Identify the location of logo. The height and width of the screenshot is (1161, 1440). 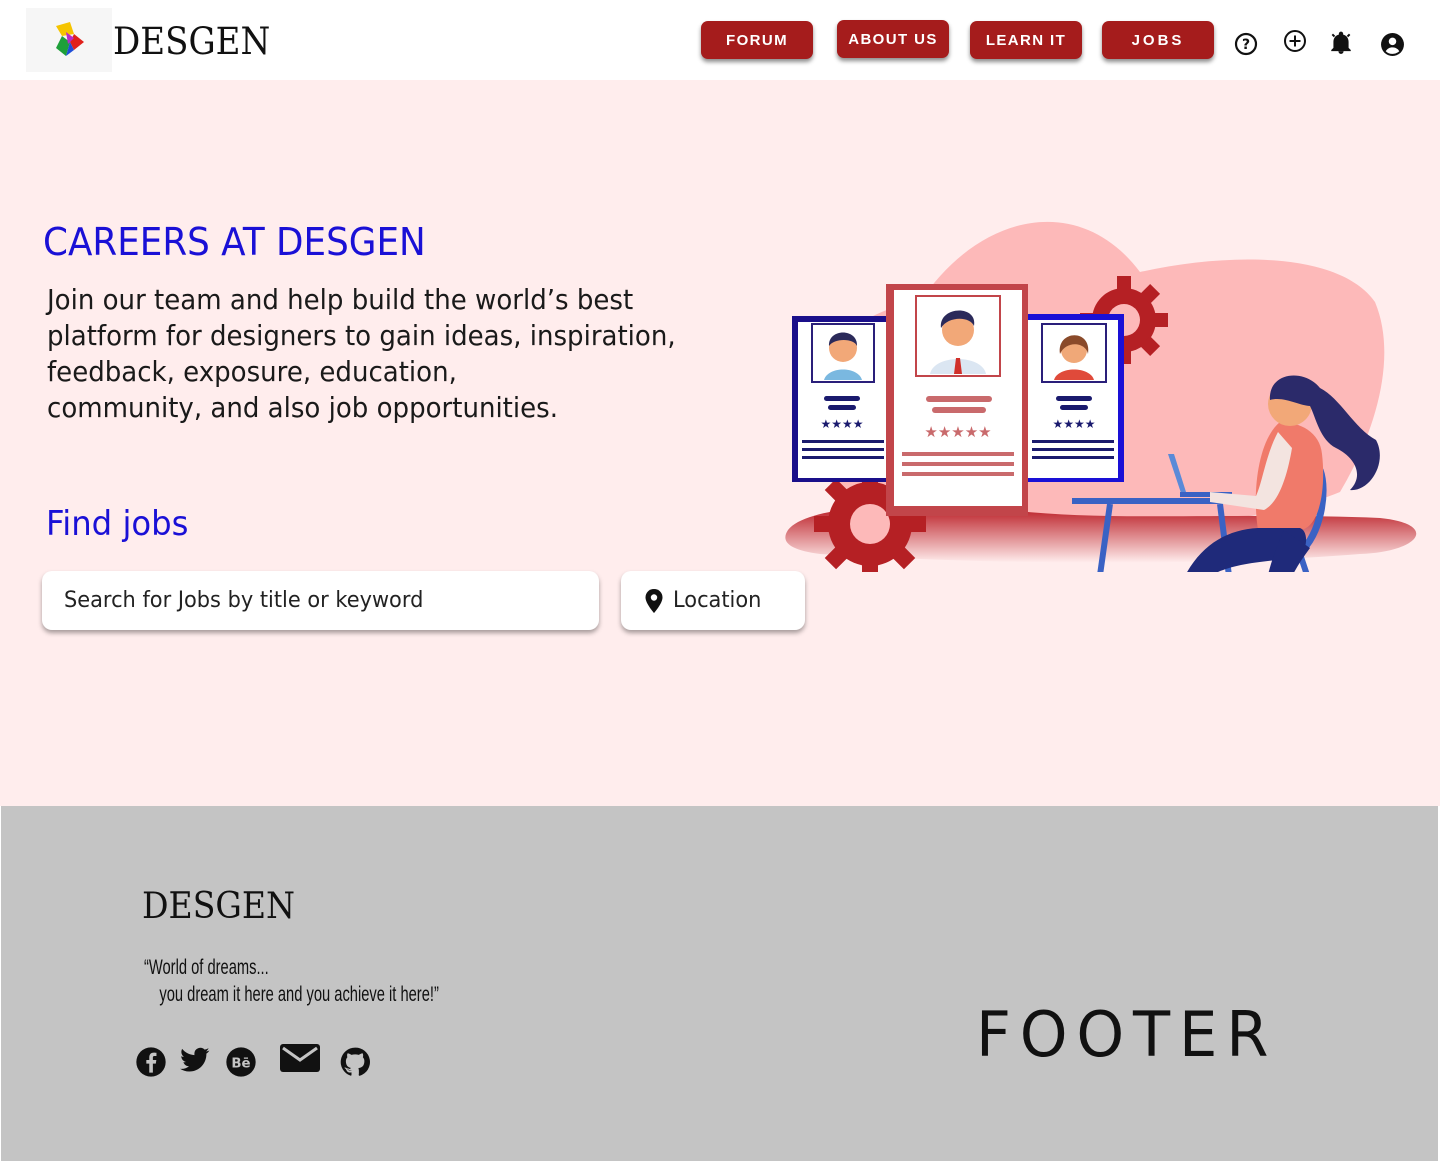
(69, 40).